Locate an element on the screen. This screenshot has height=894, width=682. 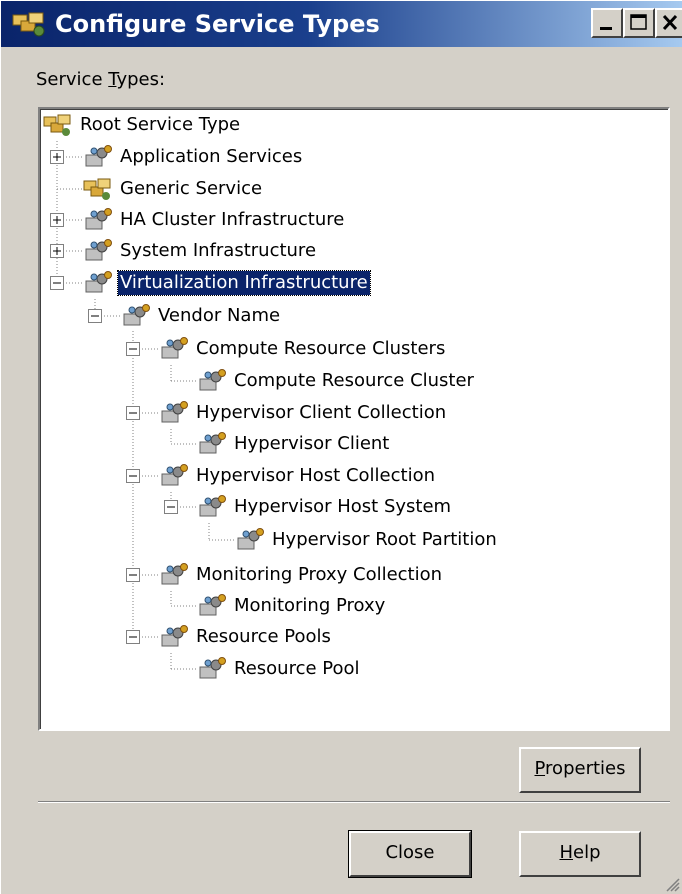
maximize-icon is located at coordinates (638, 22).